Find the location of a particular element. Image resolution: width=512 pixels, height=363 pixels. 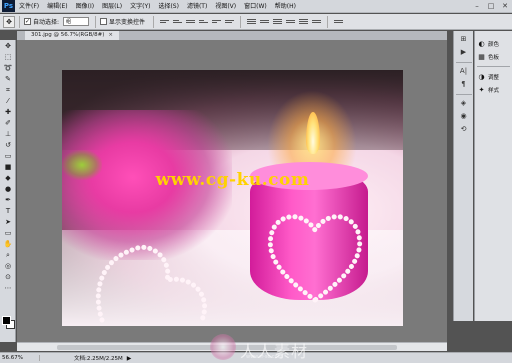

align-right-icon is located at coordinates (230, 21).